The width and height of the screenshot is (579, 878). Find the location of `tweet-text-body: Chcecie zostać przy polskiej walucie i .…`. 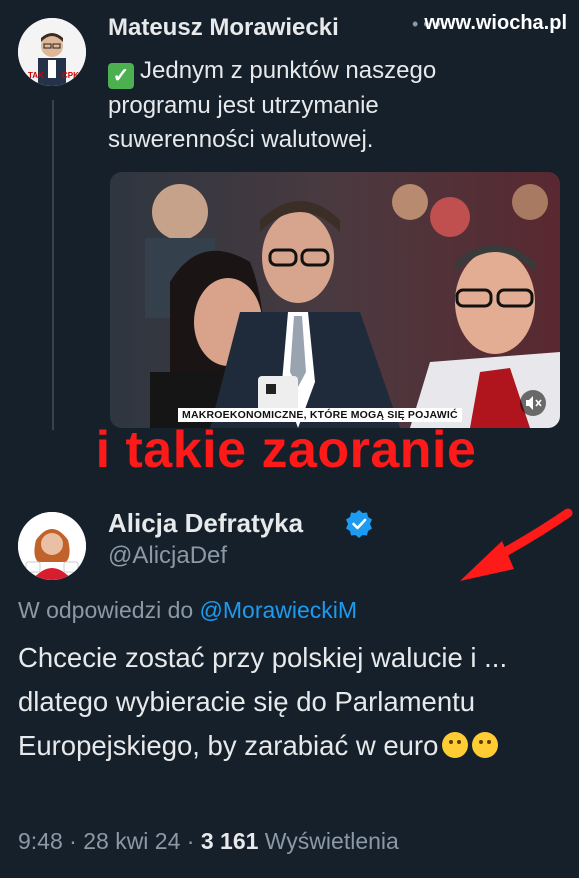

tweet-text-body: Chcecie zostać przy polskiej walucie i .… is located at coordinates (263, 701).